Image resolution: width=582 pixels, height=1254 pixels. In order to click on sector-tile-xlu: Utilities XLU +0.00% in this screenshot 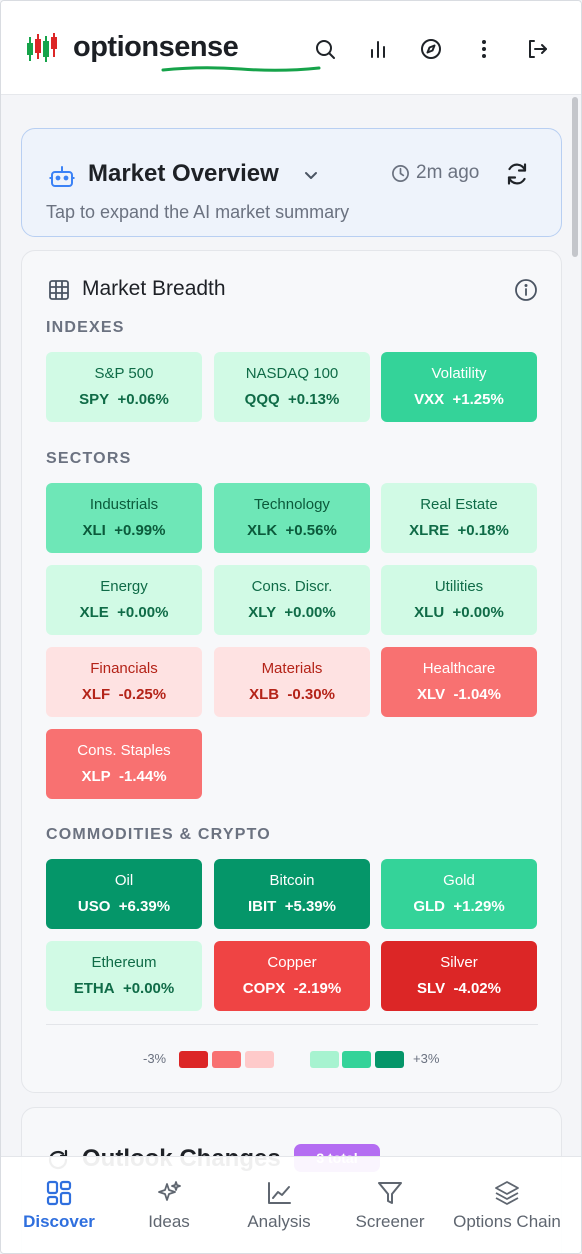, I will do `click(459, 600)`.